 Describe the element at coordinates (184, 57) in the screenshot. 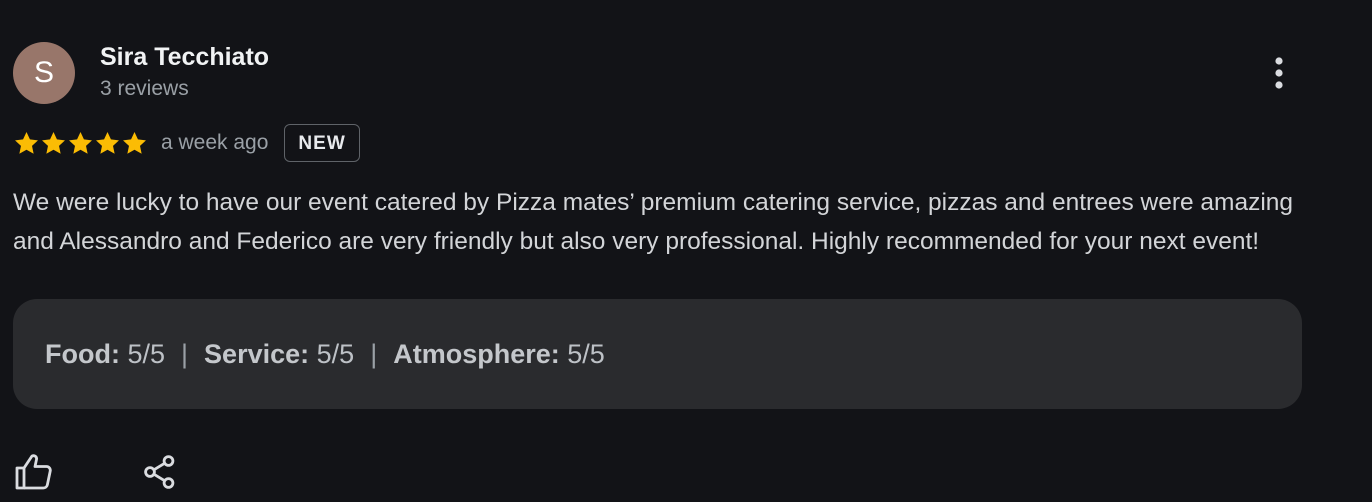

I see `author-name: Sira Tecchiato` at that location.